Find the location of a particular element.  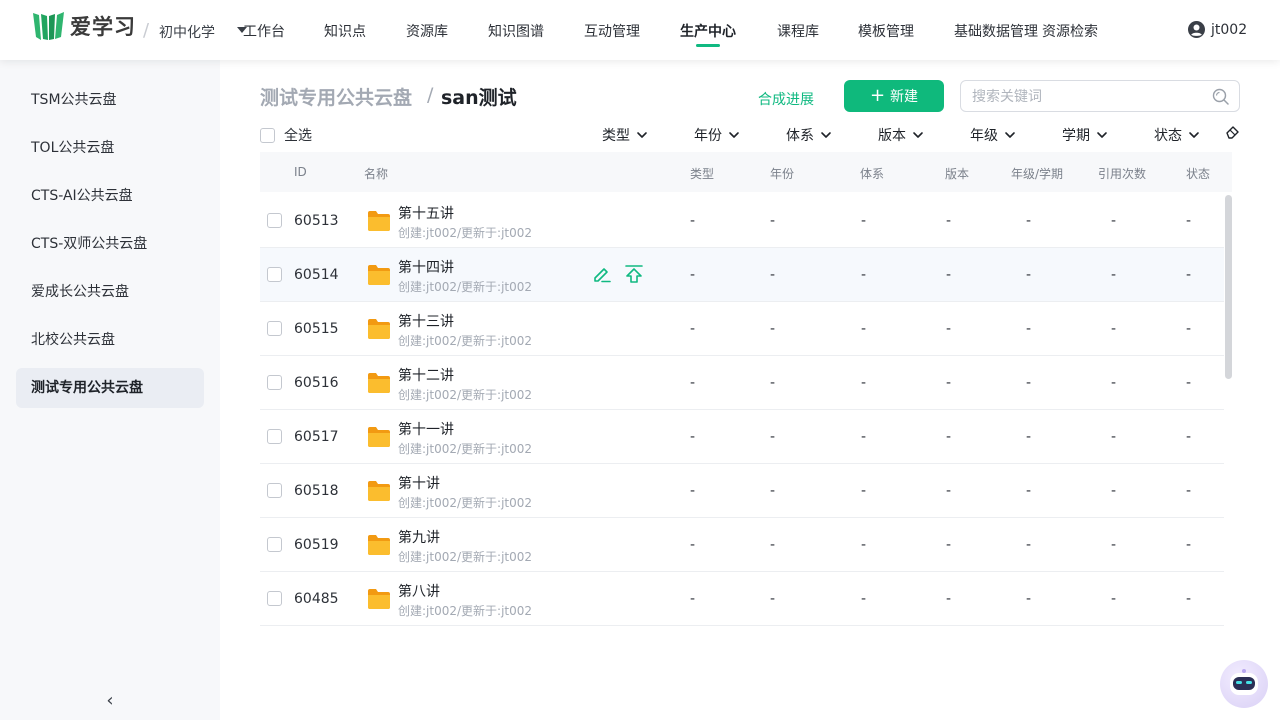

nav-course-library: 课程库 is located at coordinates (798, 31).